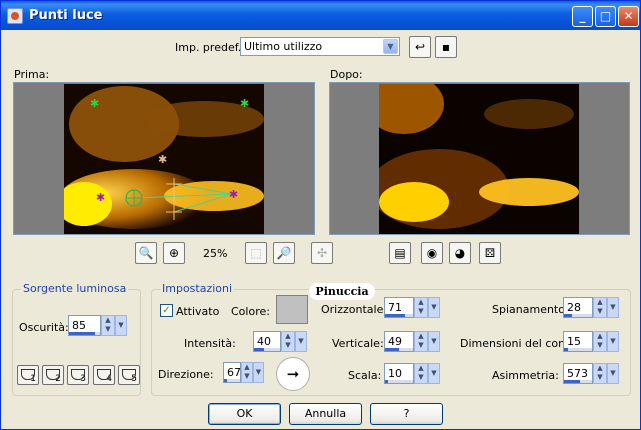 The image size is (641, 430). Describe the element at coordinates (320, 15) in the screenshot. I see `title-bar: Punti luce _ □ ✕` at that location.